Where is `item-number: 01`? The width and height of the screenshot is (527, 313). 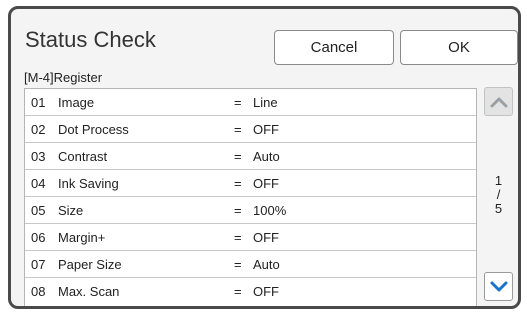
item-number: 01 is located at coordinates (38, 102).